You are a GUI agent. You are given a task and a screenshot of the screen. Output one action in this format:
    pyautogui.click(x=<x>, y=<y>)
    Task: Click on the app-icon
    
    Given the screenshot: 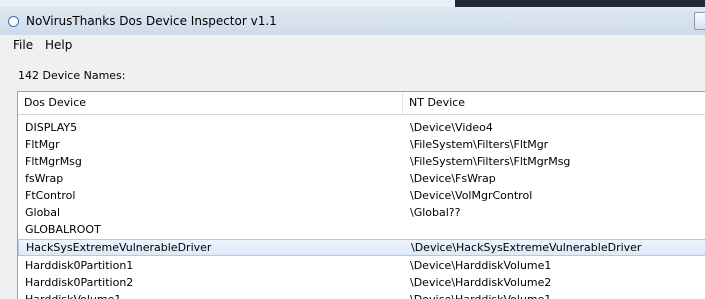 What is the action you would take?
    pyautogui.click(x=13, y=21)
    